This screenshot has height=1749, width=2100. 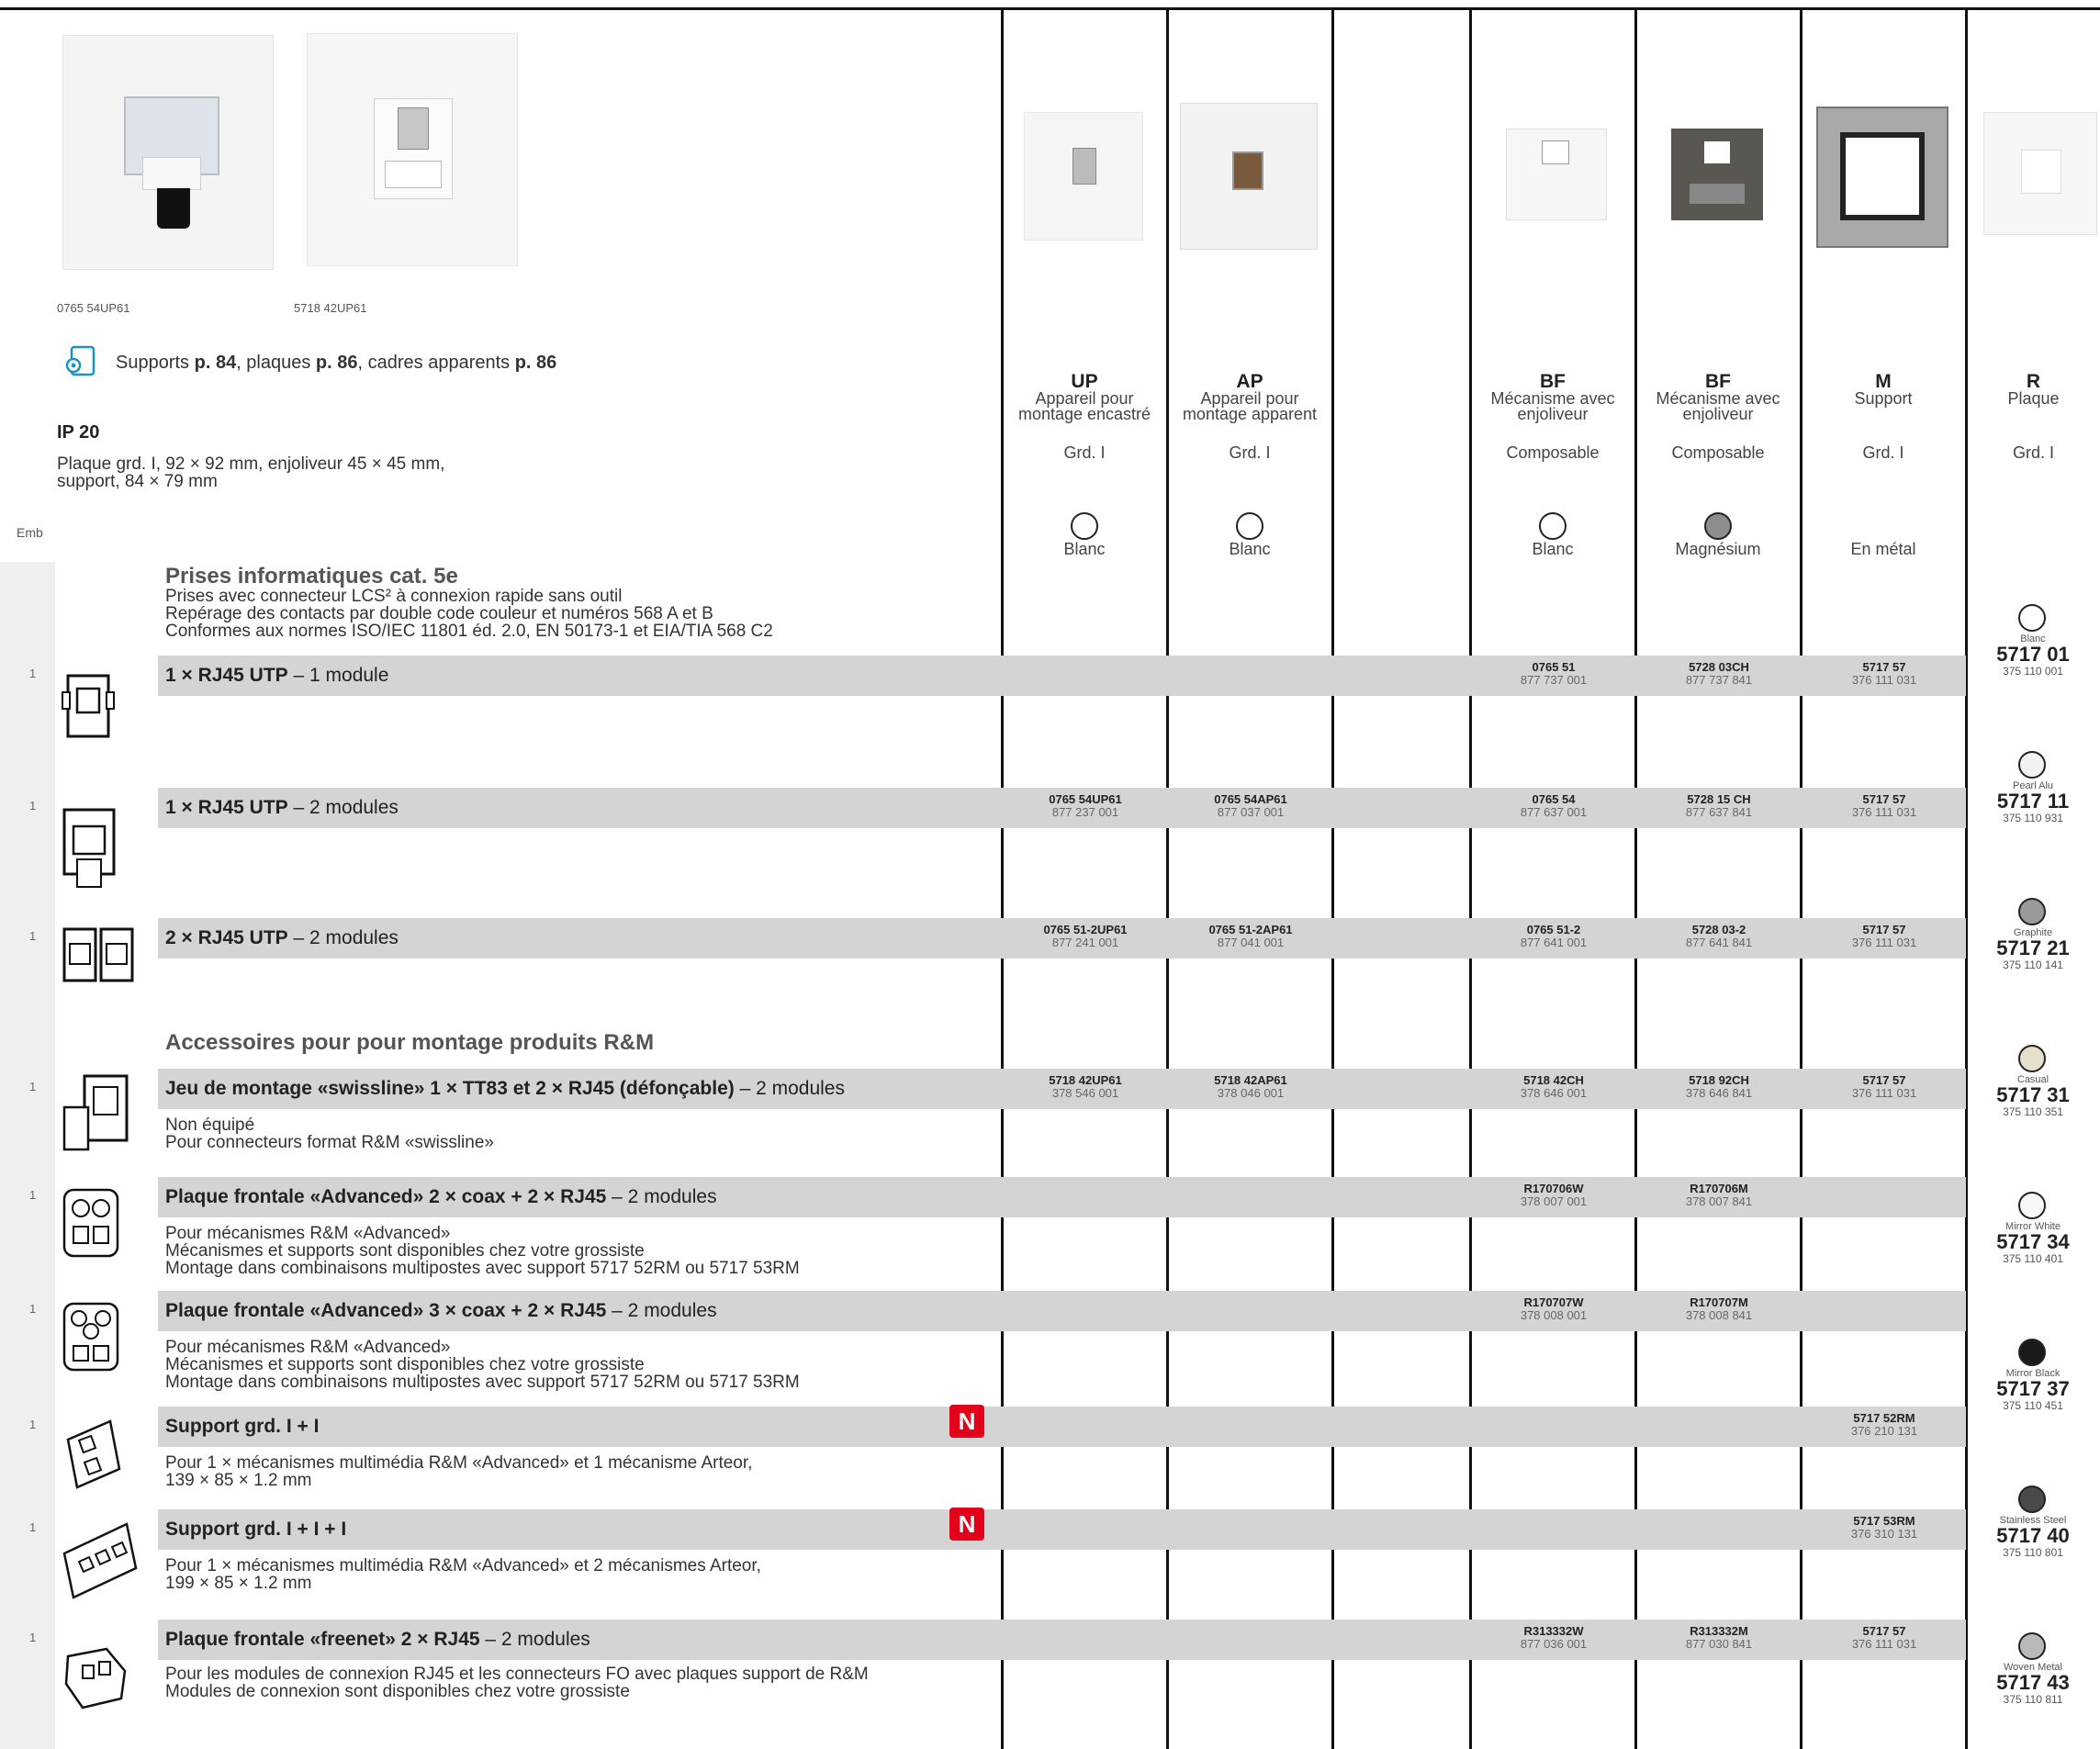 I want to click on ref-ean: 877 037 001, so click(x=1251, y=812).